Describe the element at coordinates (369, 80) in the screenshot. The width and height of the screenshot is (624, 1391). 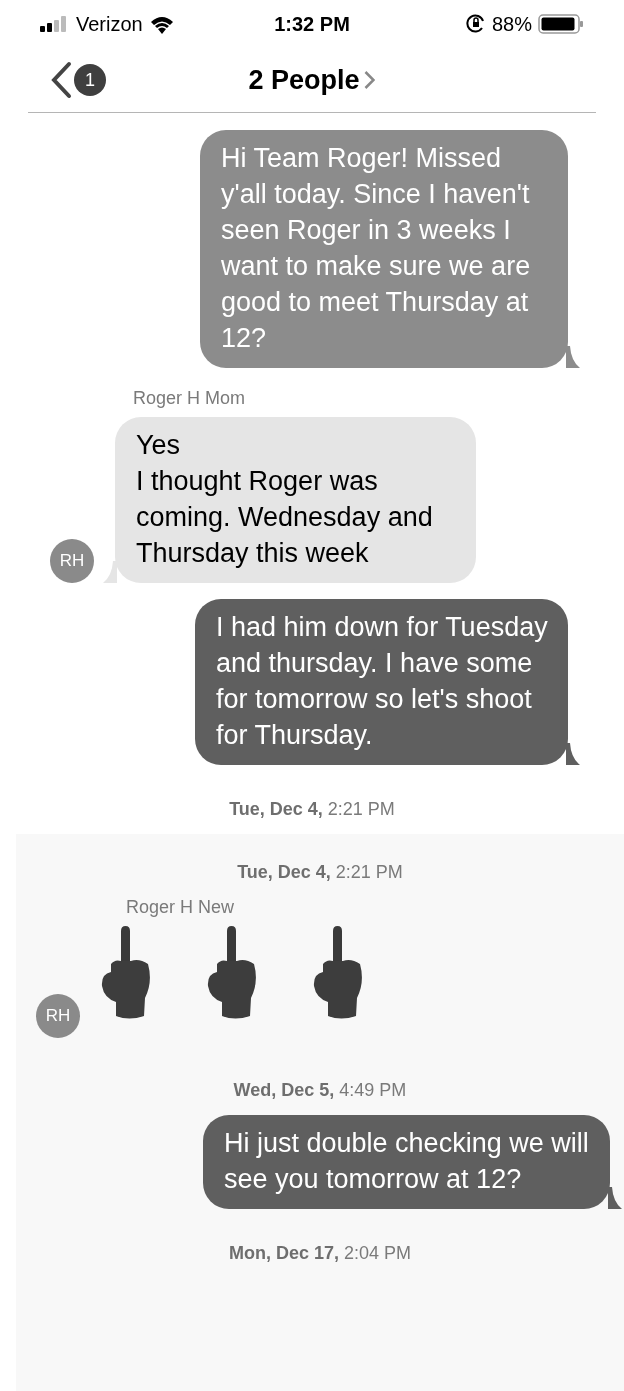
I see `chevron-right-icon` at that location.